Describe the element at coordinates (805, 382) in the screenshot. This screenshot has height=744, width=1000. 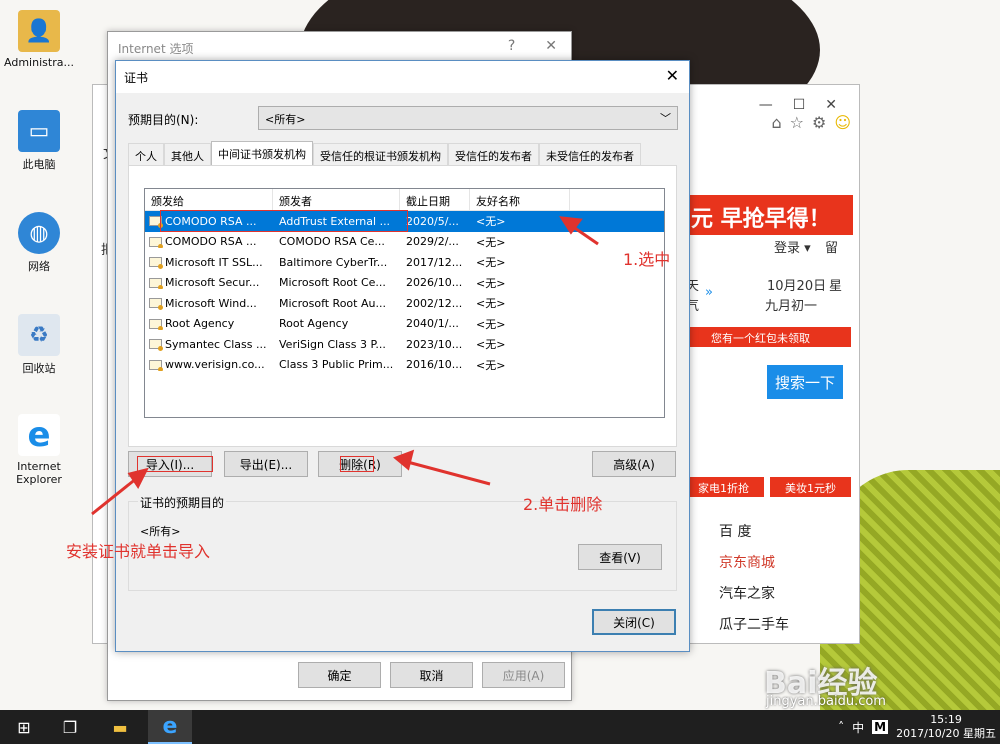
I see `search-button: 搜索一下` at that location.